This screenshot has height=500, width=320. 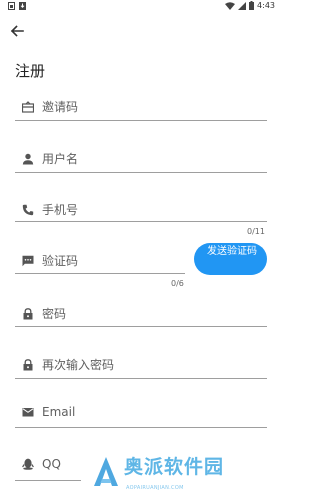 What do you see at coordinates (28, 464) in the screenshot?
I see `qq-penguin-icon` at bounding box center [28, 464].